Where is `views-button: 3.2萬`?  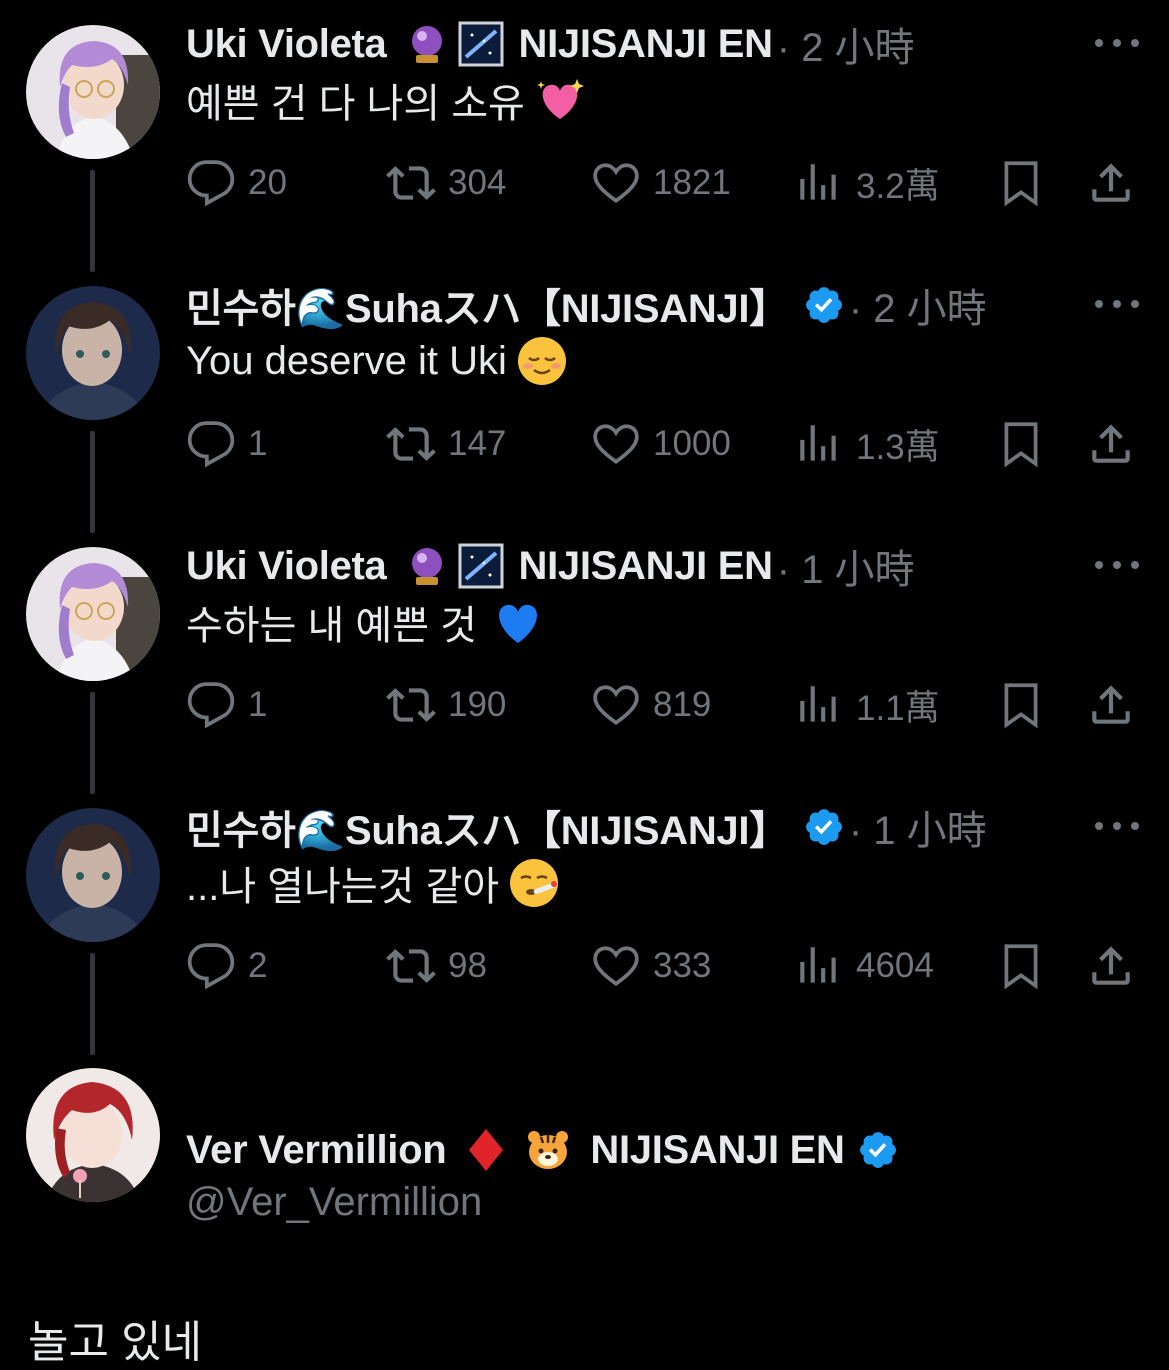 views-button: 3.2萬 is located at coordinates (867, 183).